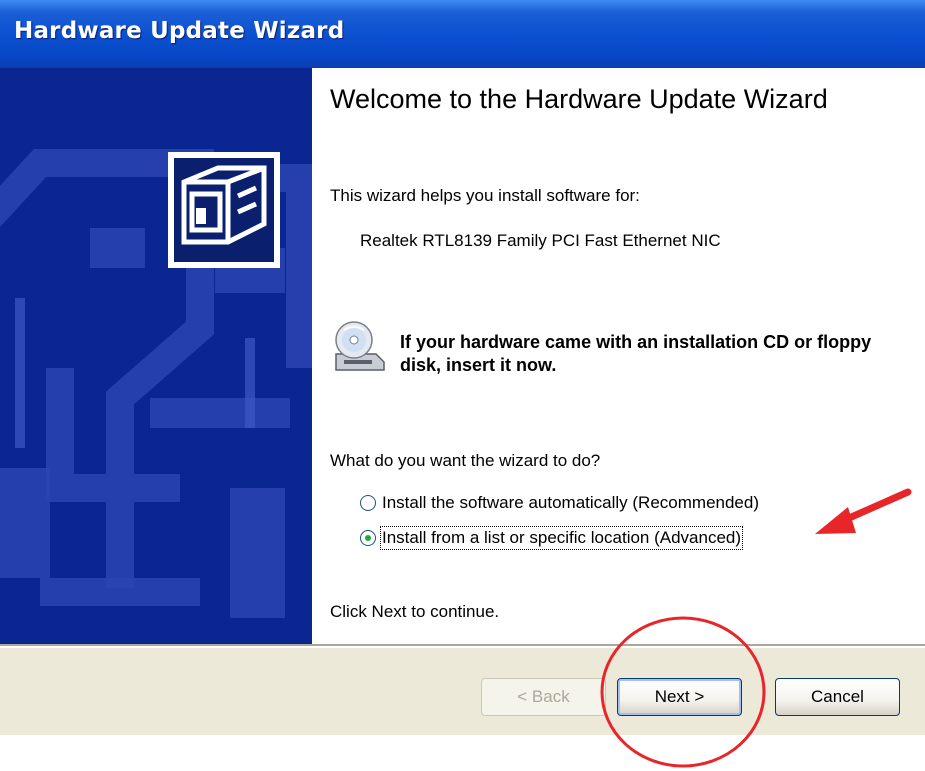  Describe the element at coordinates (462, 689) in the screenshot. I see `button-bar: < Back Next > Cancel` at that location.